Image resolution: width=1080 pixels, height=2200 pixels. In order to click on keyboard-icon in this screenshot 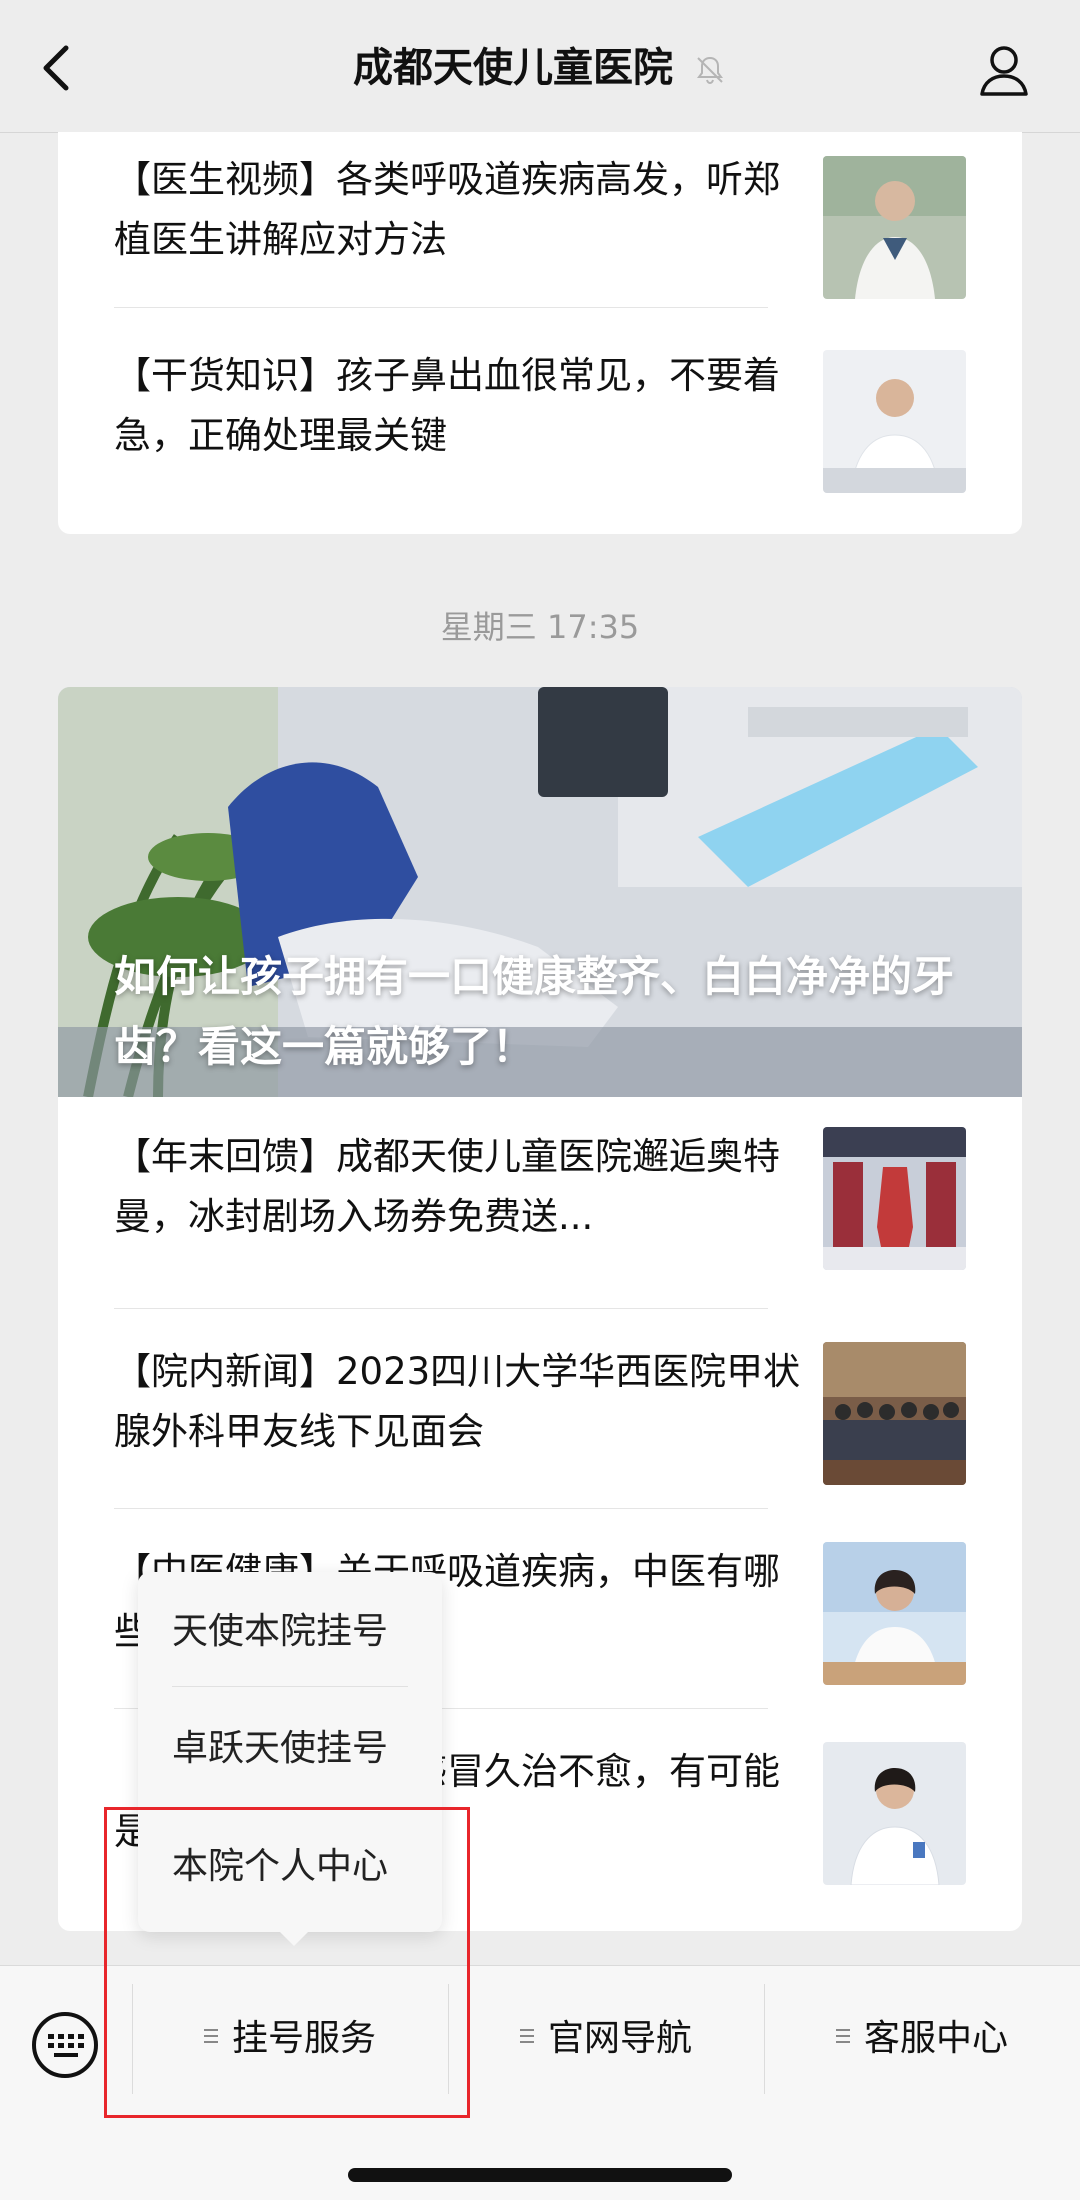, I will do `click(65, 2045)`.